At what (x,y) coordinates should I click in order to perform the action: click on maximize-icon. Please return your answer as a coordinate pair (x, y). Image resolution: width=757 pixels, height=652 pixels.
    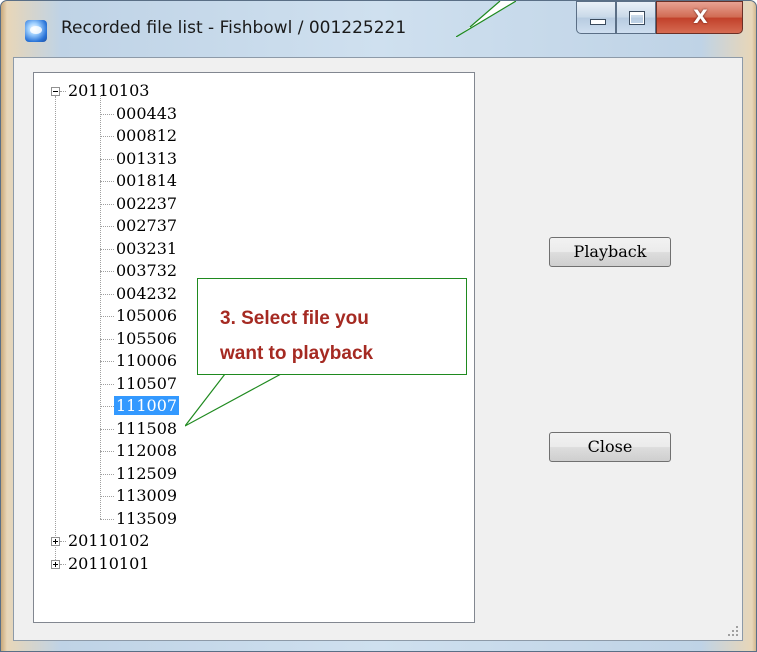
    Looking at the image, I should click on (637, 18).